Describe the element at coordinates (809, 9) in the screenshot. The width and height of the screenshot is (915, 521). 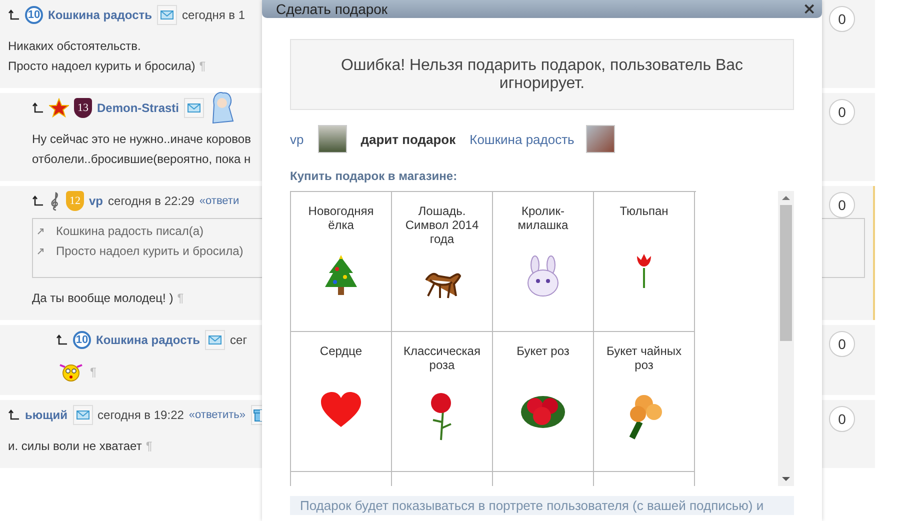
I see `close-button: ×` at that location.